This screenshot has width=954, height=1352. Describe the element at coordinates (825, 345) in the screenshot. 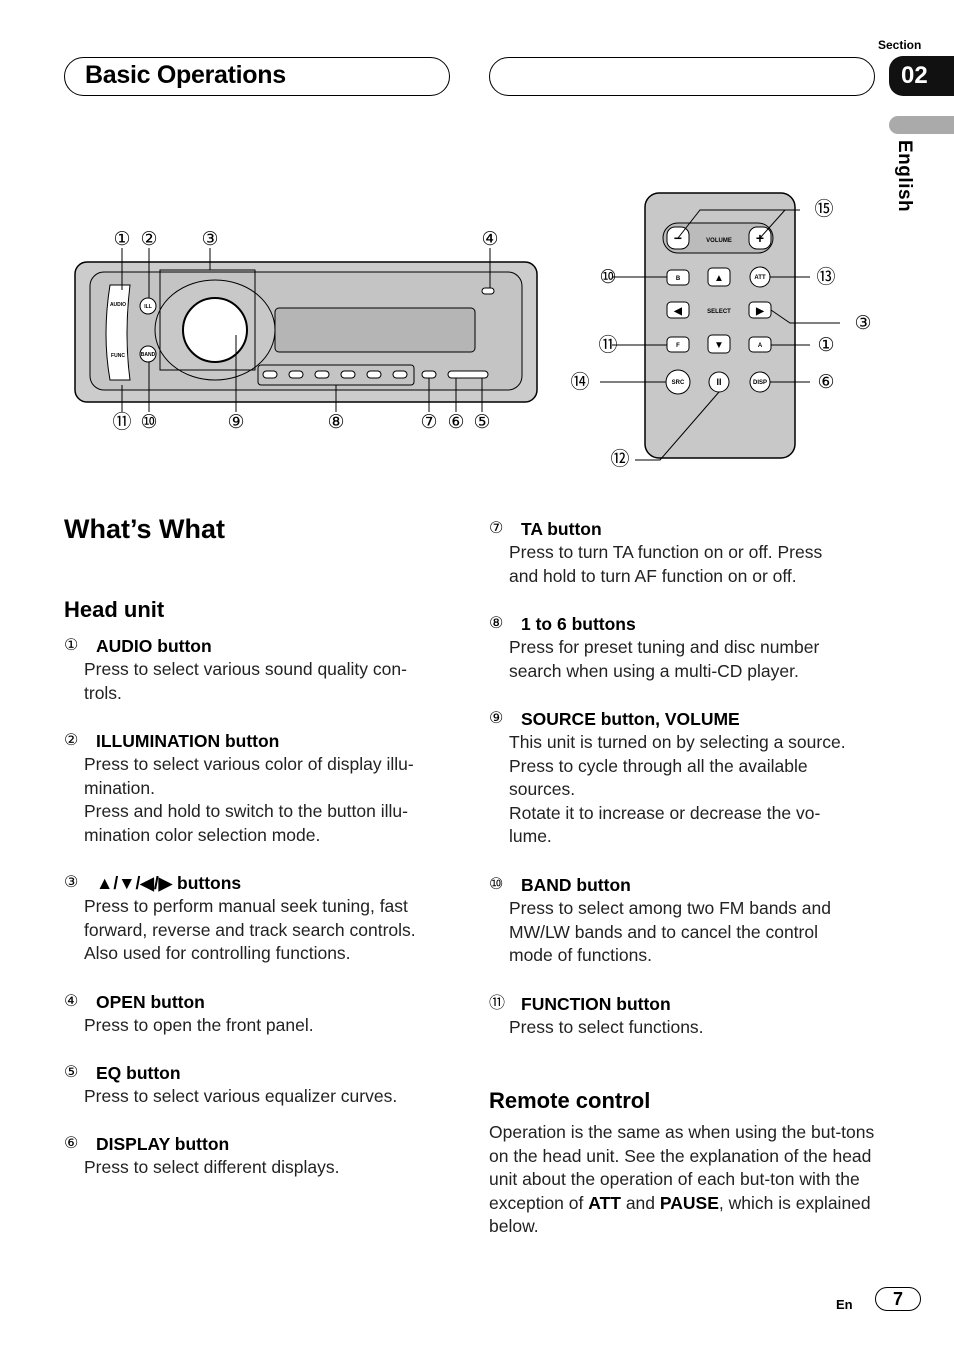

I see `remote-callout-1: ①` at that location.